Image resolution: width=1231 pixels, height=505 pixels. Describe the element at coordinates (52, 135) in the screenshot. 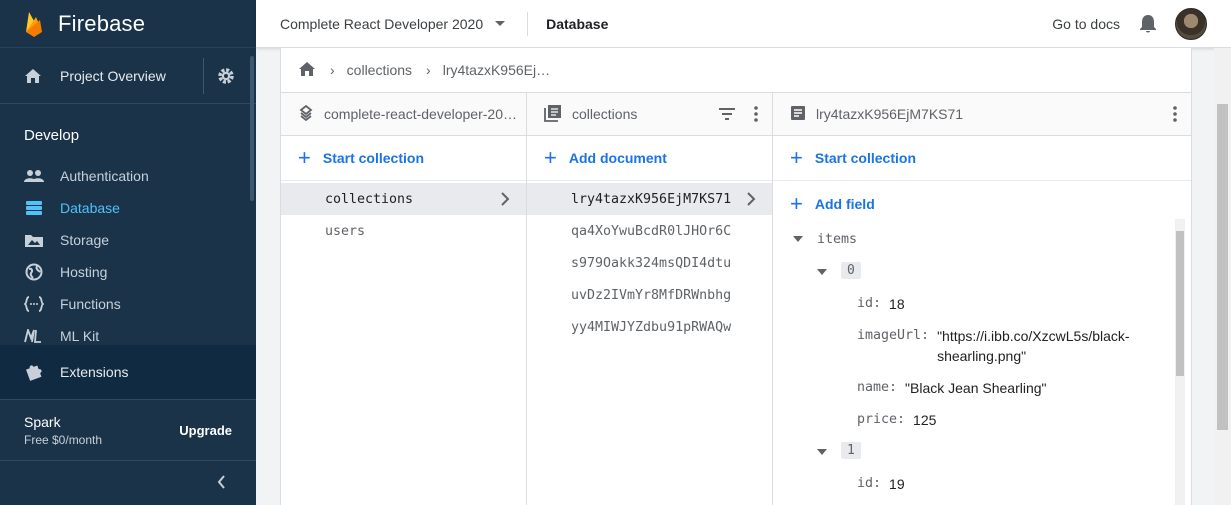

I see `develop-title: Develop` at that location.